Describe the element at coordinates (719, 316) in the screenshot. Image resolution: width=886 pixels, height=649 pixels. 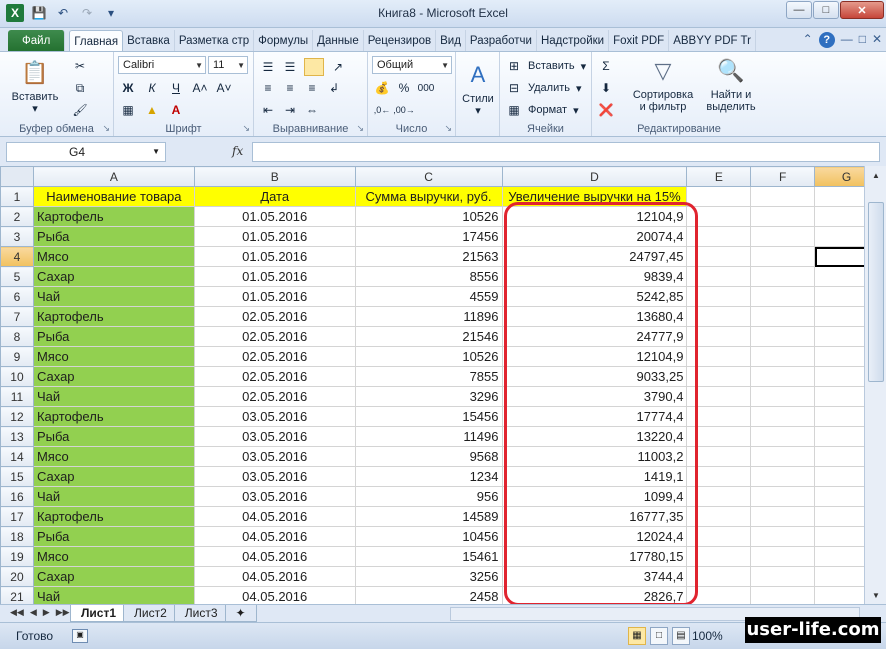
I see `cell-e7` at that location.